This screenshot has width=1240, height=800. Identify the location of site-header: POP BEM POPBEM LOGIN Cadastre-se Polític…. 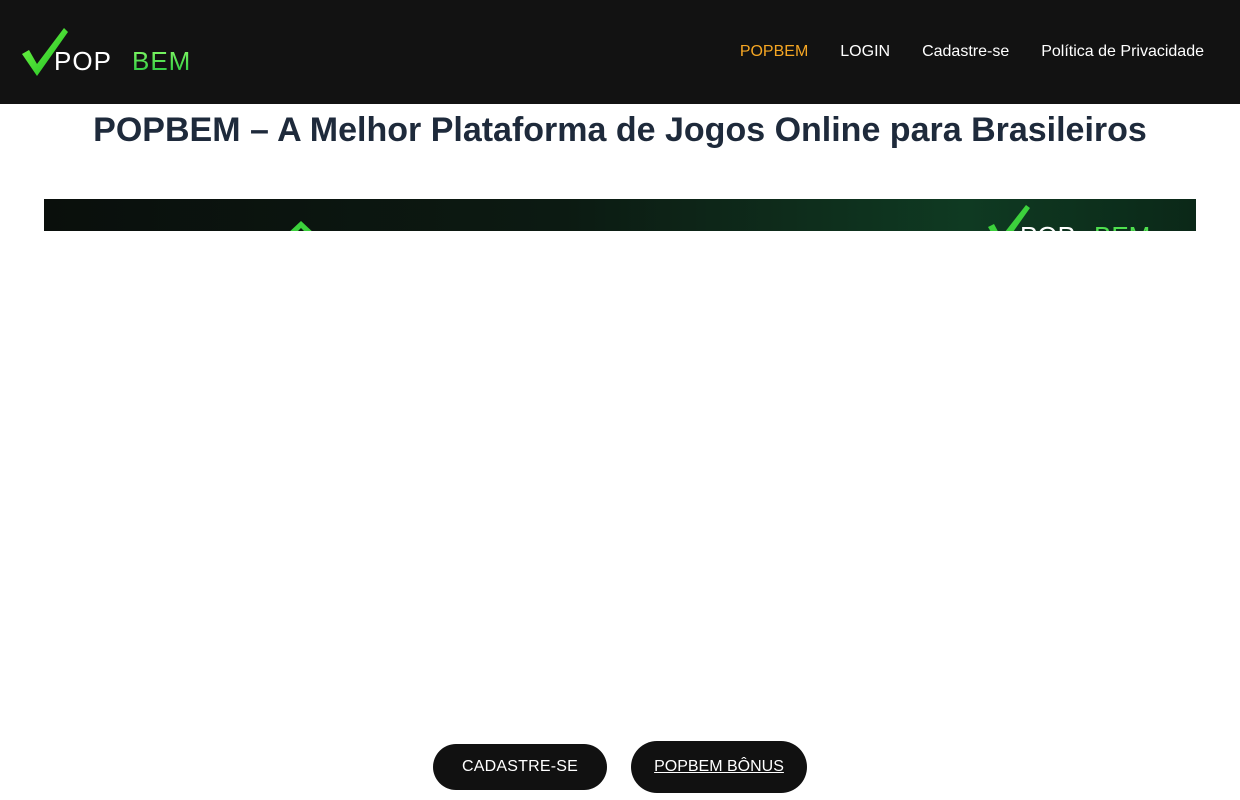
(620, 52).